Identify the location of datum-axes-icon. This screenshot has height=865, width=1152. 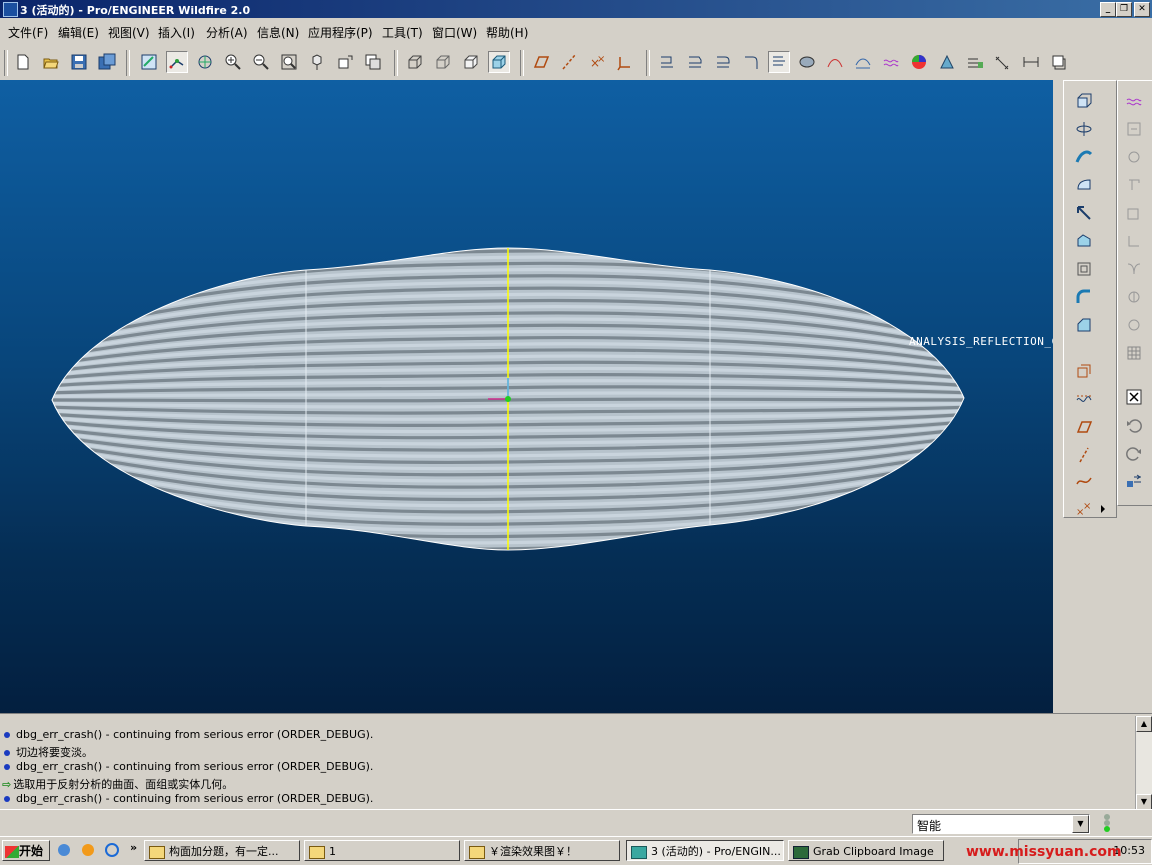
(569, 62).